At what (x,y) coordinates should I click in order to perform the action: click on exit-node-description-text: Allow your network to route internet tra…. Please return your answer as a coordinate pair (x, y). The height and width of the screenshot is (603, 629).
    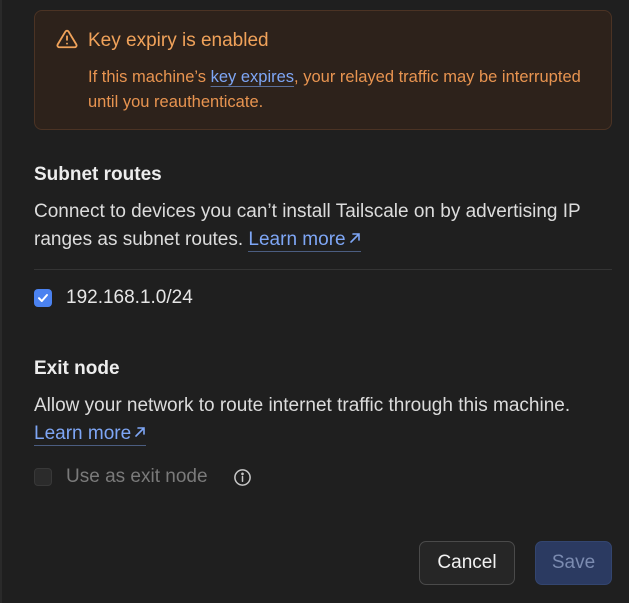
    Looking at the image, I should click on (302, 405).